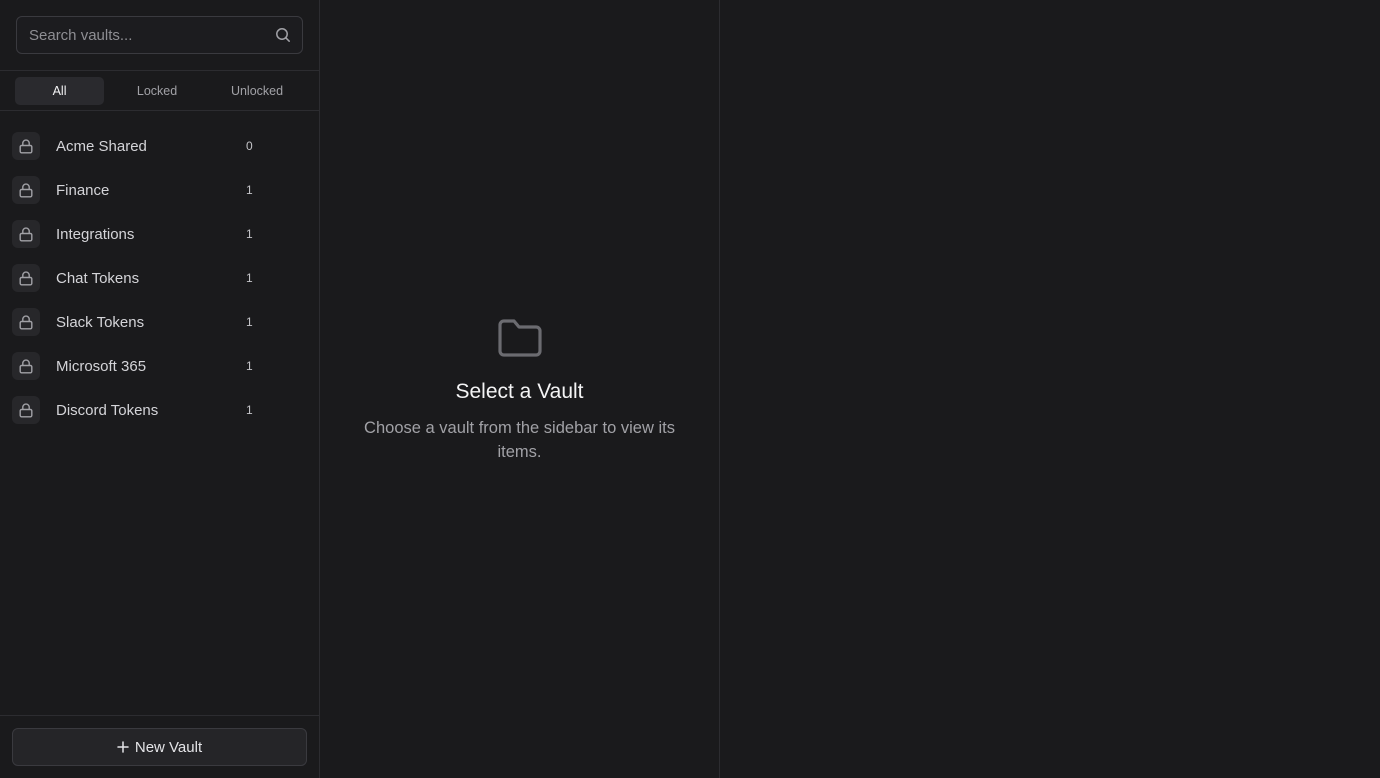 This screenshot has width=1380, height=778. What do you see at coordinates (95, 234) in the screenshot?
I see `vault-name: Integrations` at bounding box center [95, 234].